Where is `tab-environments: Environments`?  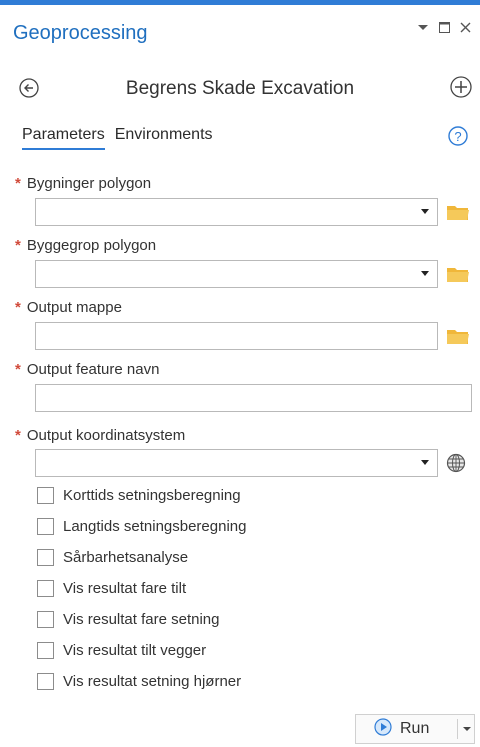
tab-environments: Environments is located at coordinates (164, 138).